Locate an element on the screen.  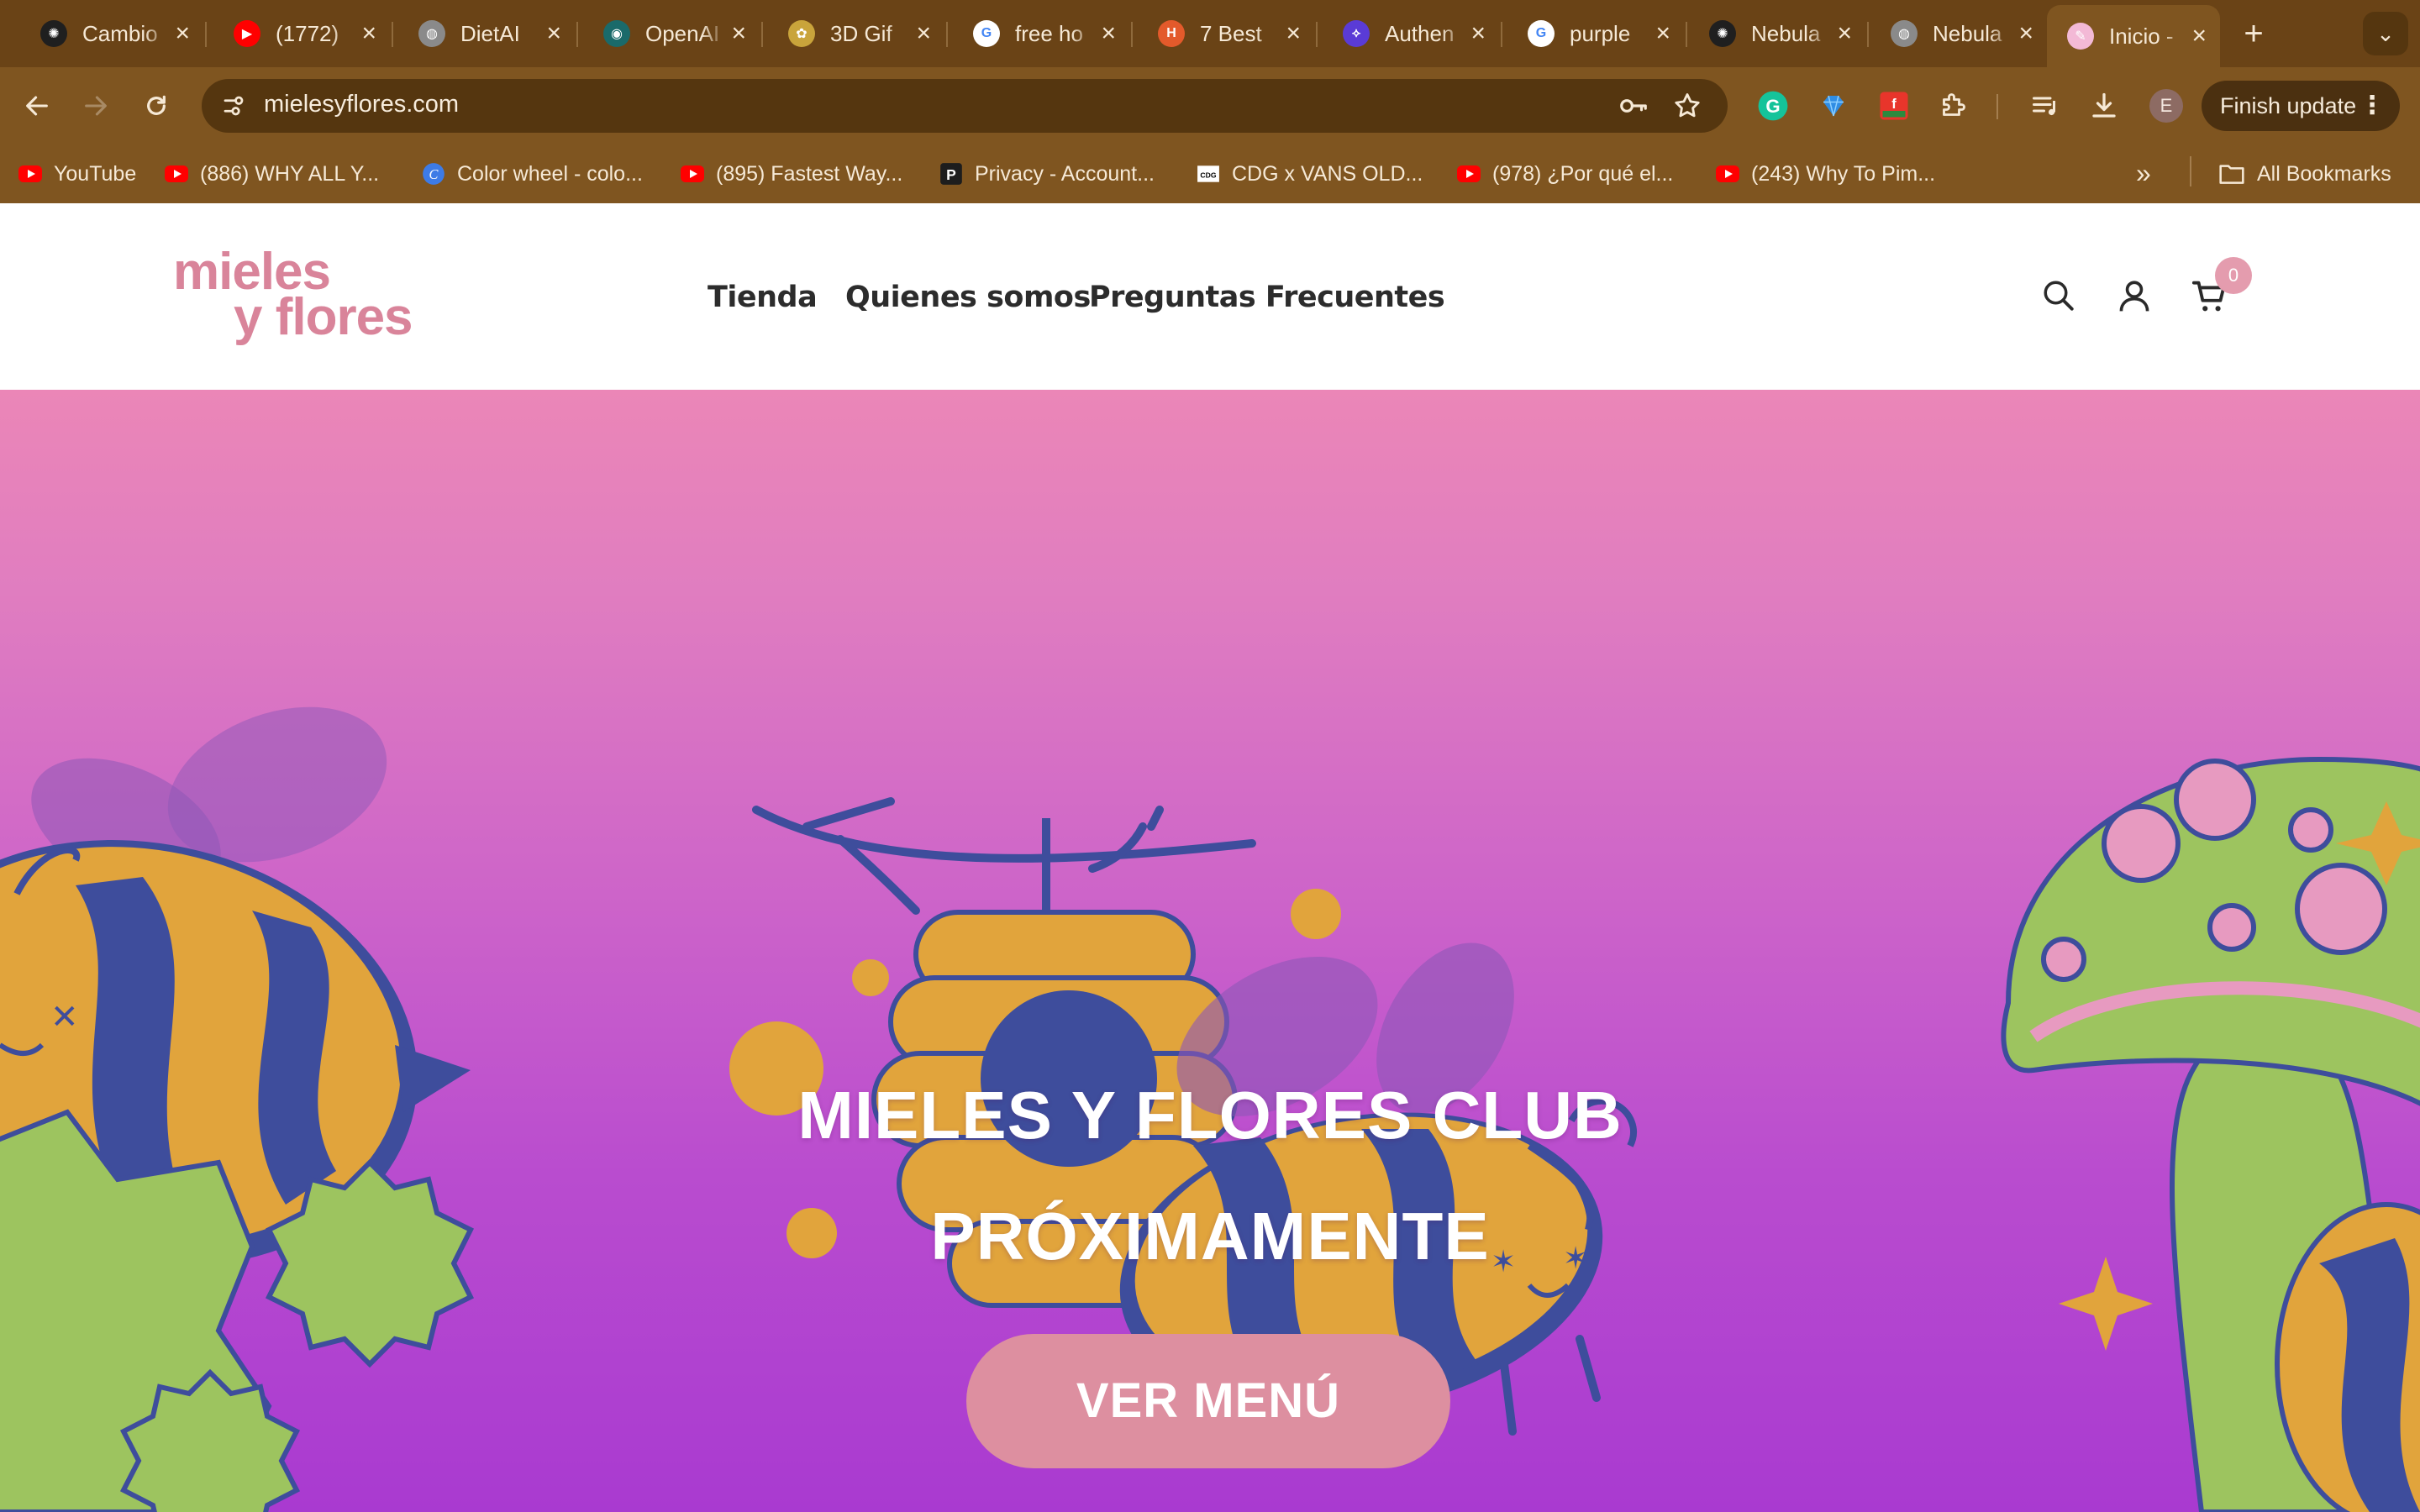
tab-title: Inicio - is located at coordinates (2142, 36).